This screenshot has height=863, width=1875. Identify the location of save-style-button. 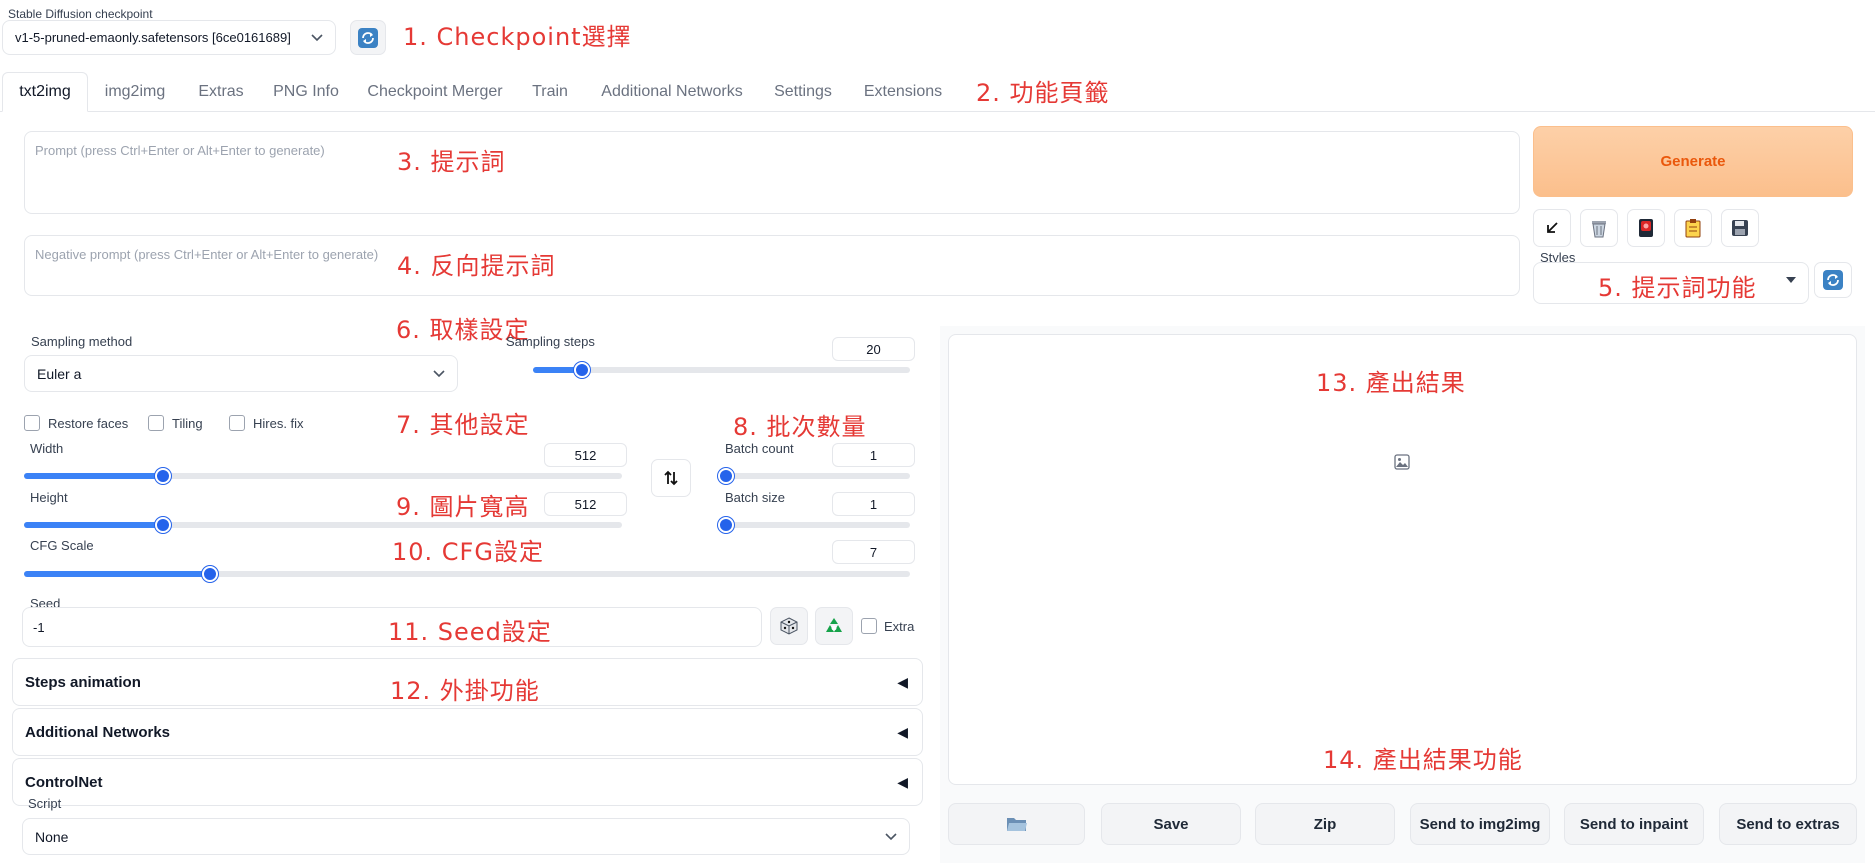
(1740, 228).